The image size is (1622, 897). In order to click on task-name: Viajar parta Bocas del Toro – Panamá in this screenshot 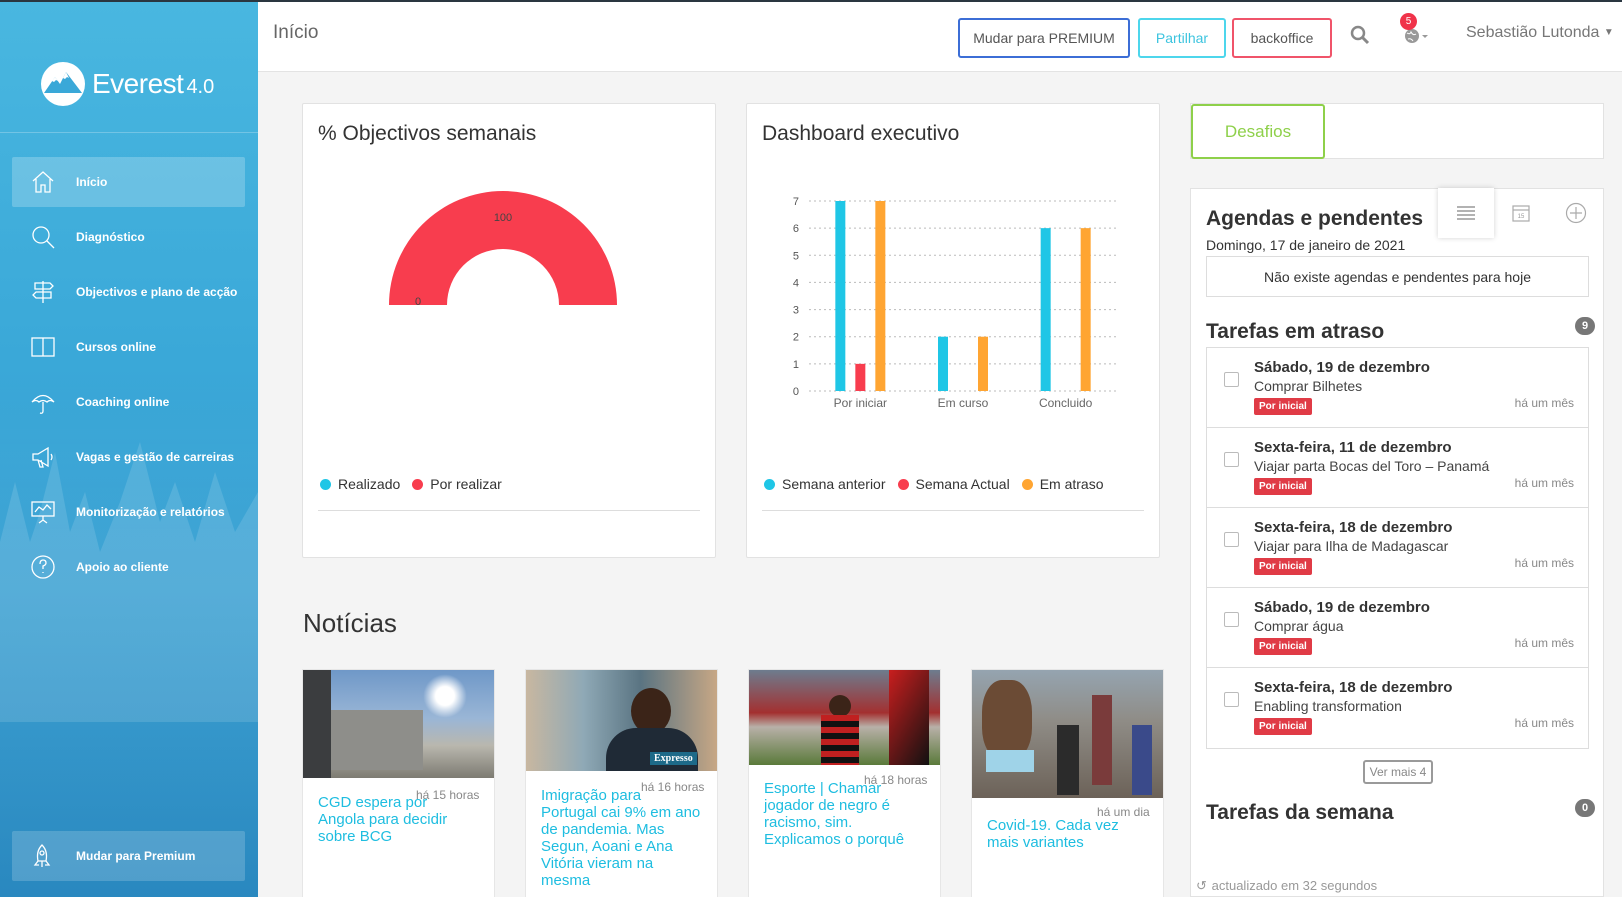, I will do `click(1372, 466)`.